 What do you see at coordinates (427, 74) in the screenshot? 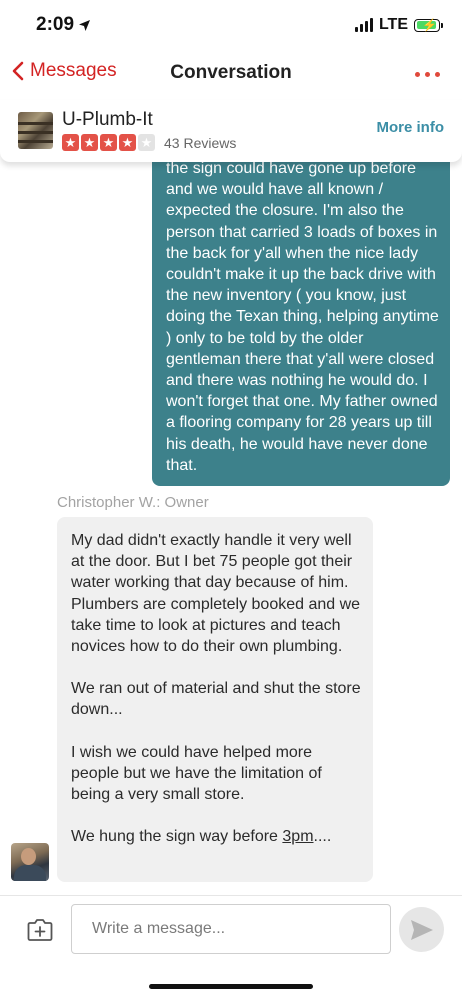
I see `more-dots-icon` at bounding box center [427, 74].